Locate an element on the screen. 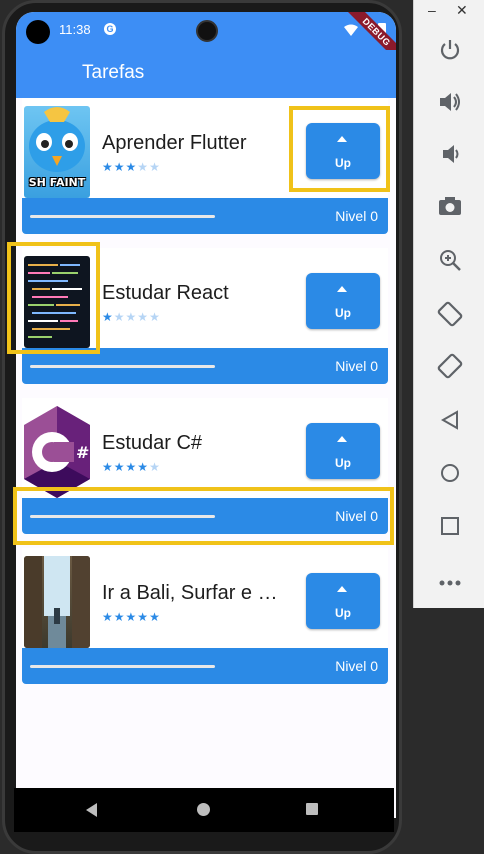 The height and width of the screenshot is (854, 484). volume-up-button is located at coordinates (449, 102).